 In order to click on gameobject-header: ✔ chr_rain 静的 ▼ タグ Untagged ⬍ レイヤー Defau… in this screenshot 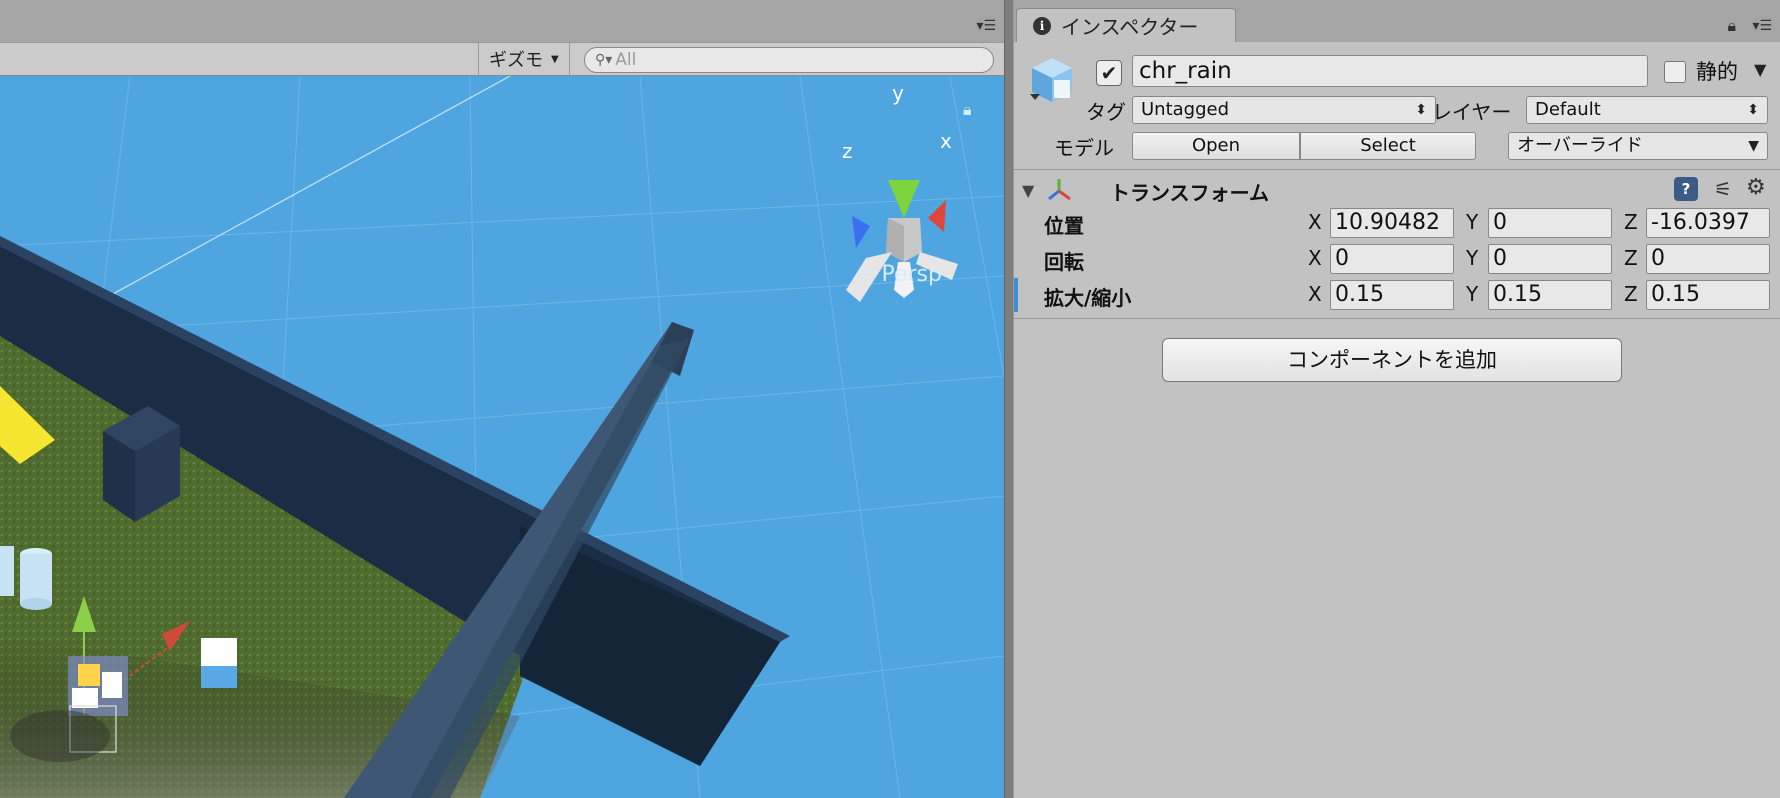, I will do `click(1397, 106)`.